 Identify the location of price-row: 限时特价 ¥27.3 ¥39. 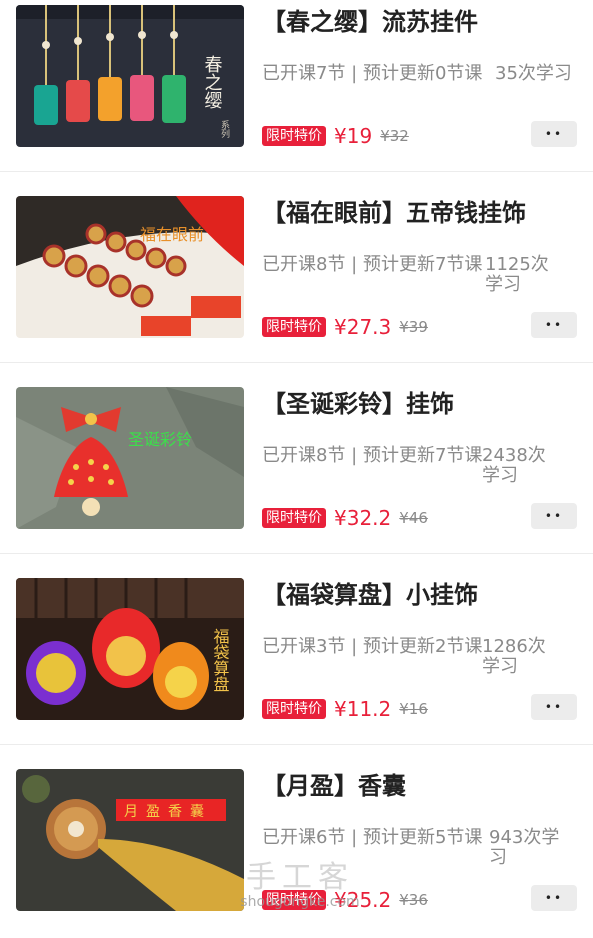
(345, 327).